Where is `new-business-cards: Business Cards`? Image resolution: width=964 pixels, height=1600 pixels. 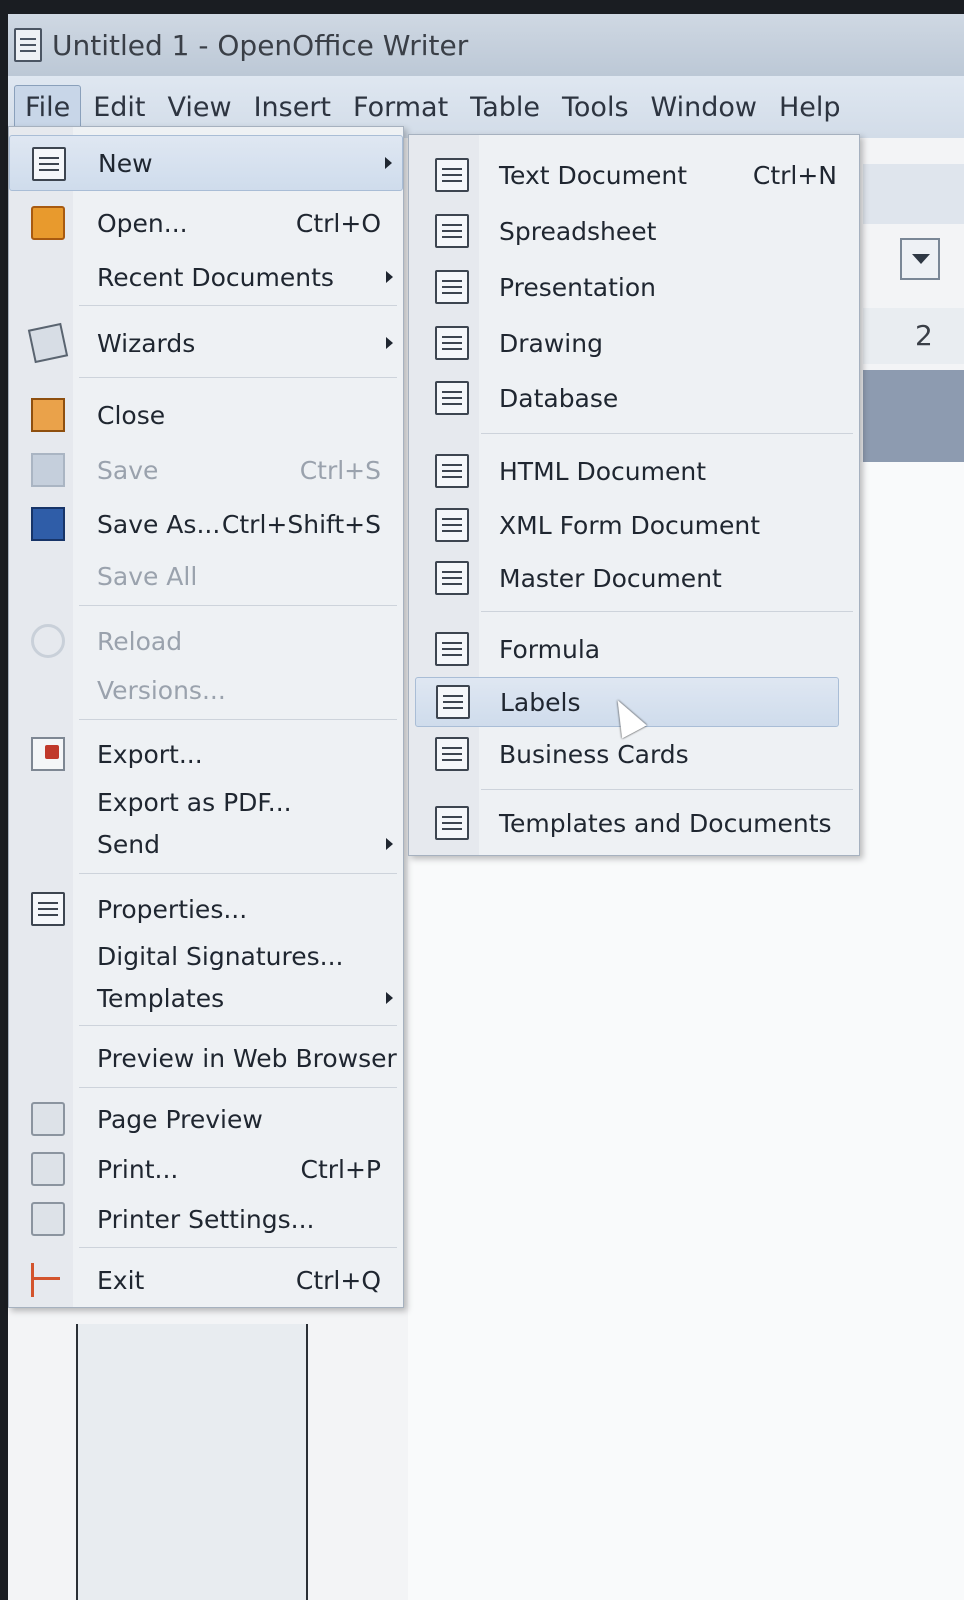
new-business-cards: Business Cards is located at coordinates (634, 754).